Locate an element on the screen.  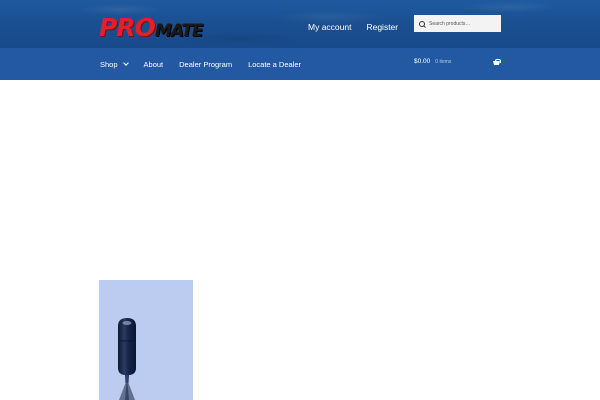
site-logo: PRO MATE is located at coordinates (151, 27).